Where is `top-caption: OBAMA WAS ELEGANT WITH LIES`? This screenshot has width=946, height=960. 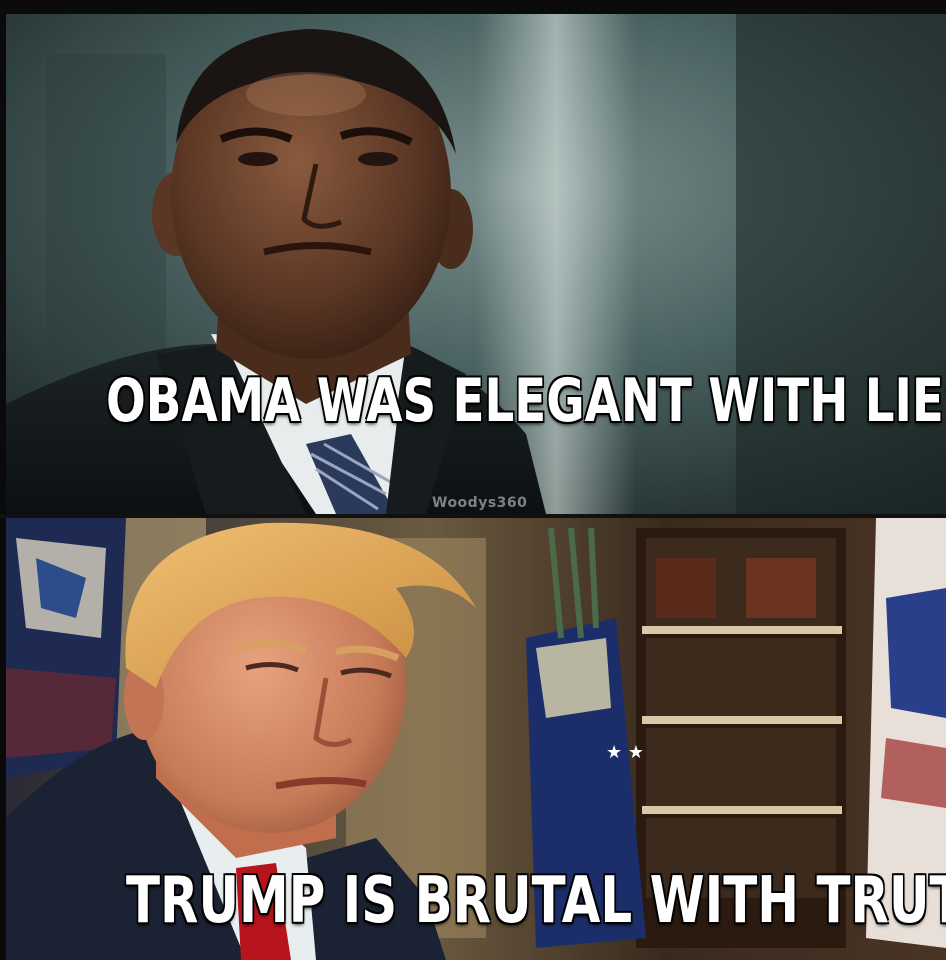
top-caption: OBAMA WAS ELEGANT WITH LIES is located at coordinates (526, 401).